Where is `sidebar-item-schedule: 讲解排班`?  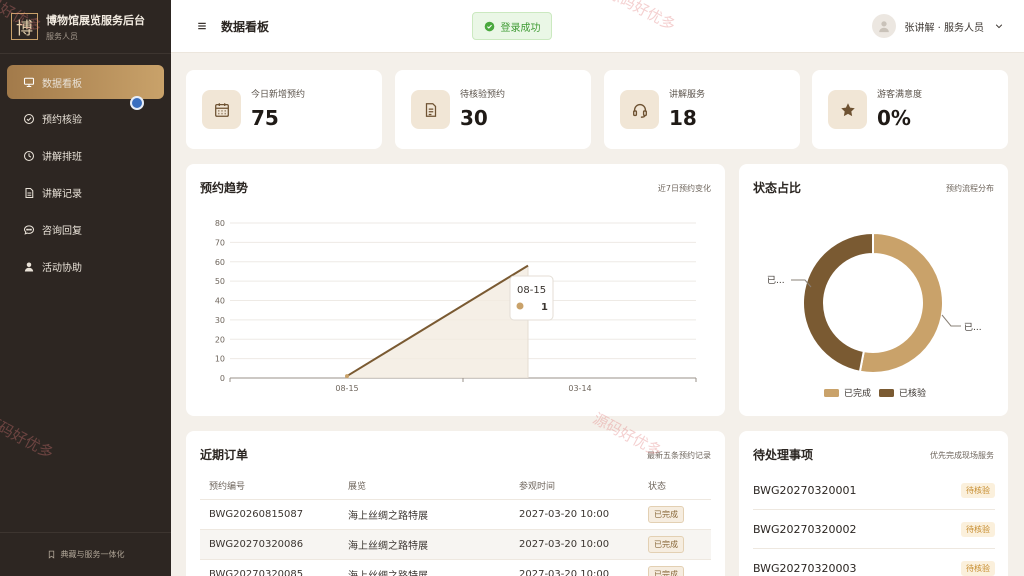 sidebar-item-schedule: 讲解排班 is located at coordinates (85, 155).